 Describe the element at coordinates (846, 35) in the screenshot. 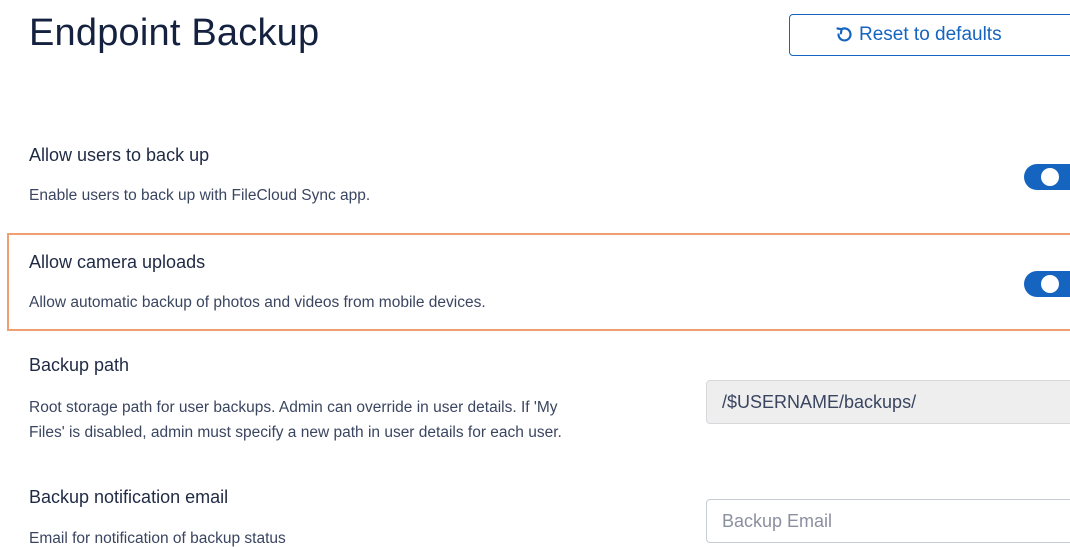

I see `undo-icon` at that location.